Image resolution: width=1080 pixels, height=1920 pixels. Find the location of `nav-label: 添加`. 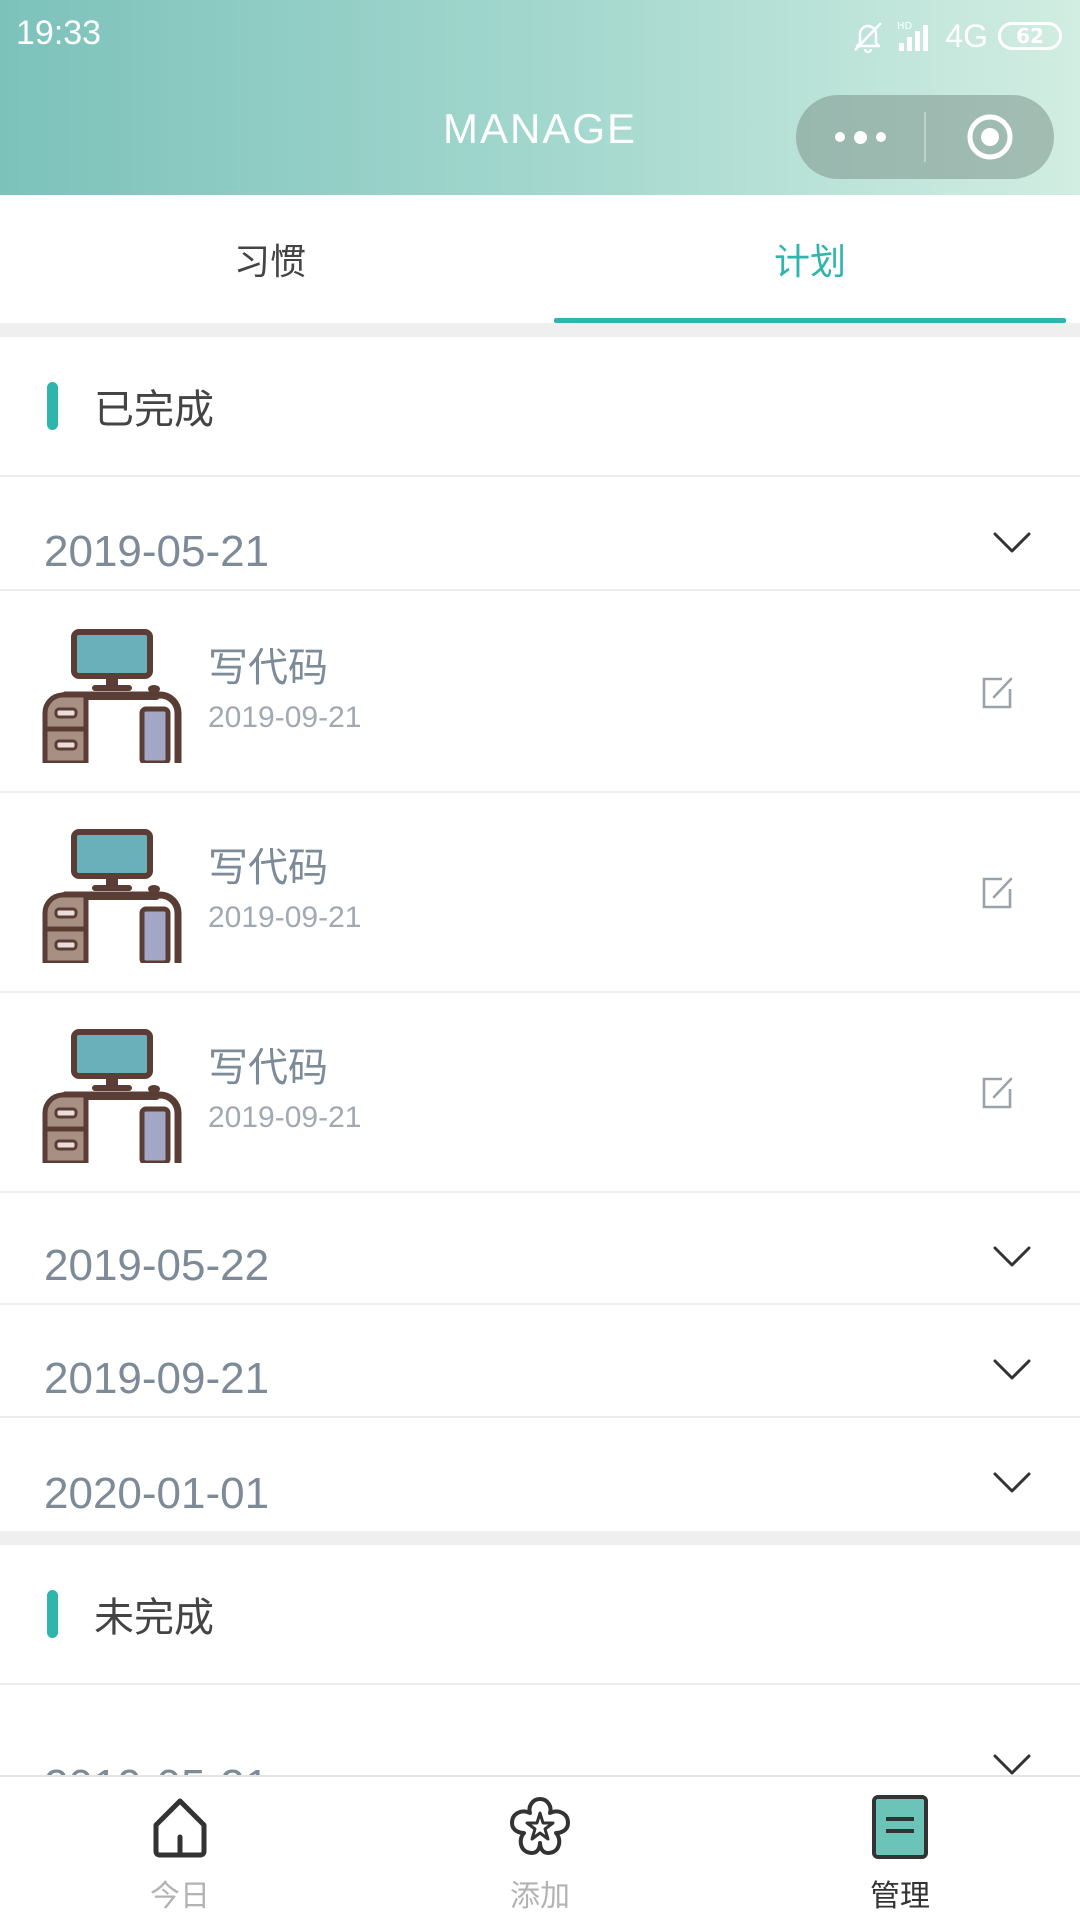

nav-label: 添加 is located at coordinates (540, 1896).